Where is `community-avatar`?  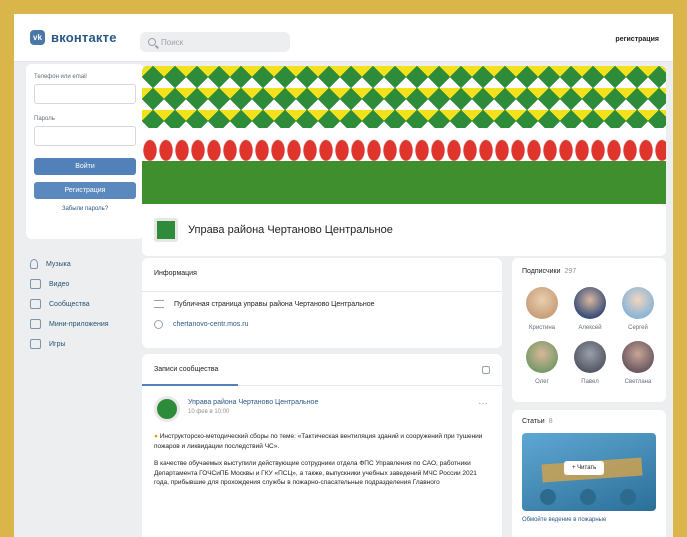
community-avatar is located at coordinates (166, 230).